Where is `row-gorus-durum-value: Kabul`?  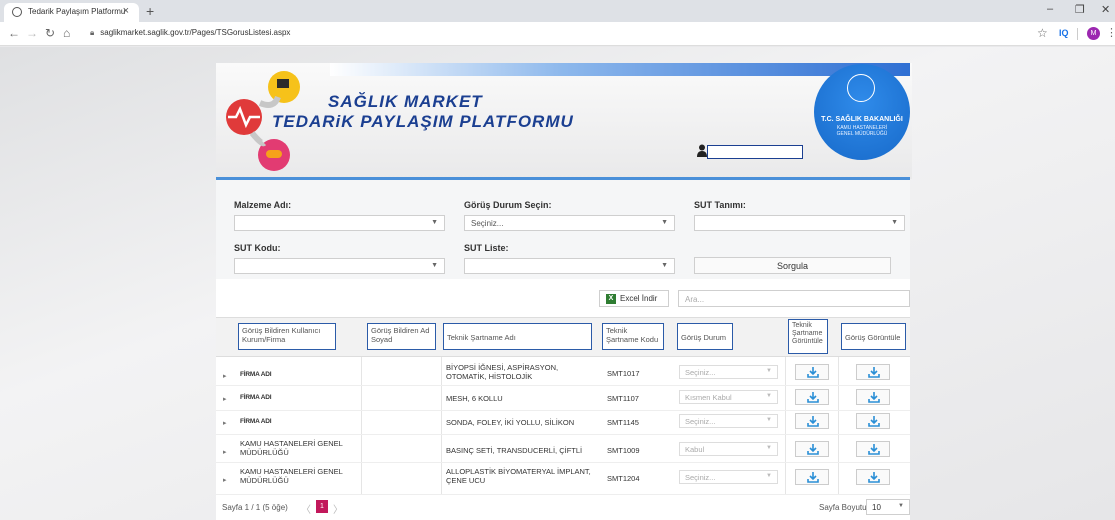 row-gorus-durum-value: Kabul is located at coordinates (695, 449).